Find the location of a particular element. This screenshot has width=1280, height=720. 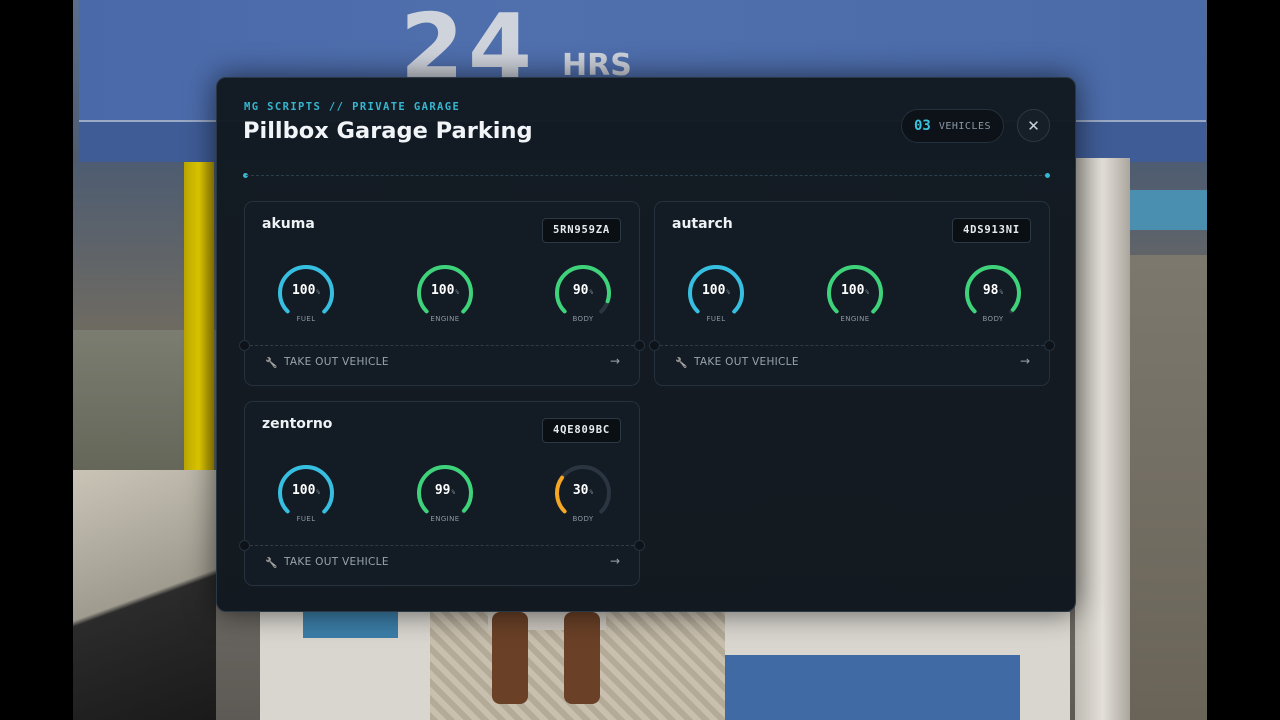

panel-subtitle: MG SCRIPTS // PRIVATE GARAGE is located at coordinates (352, 107).